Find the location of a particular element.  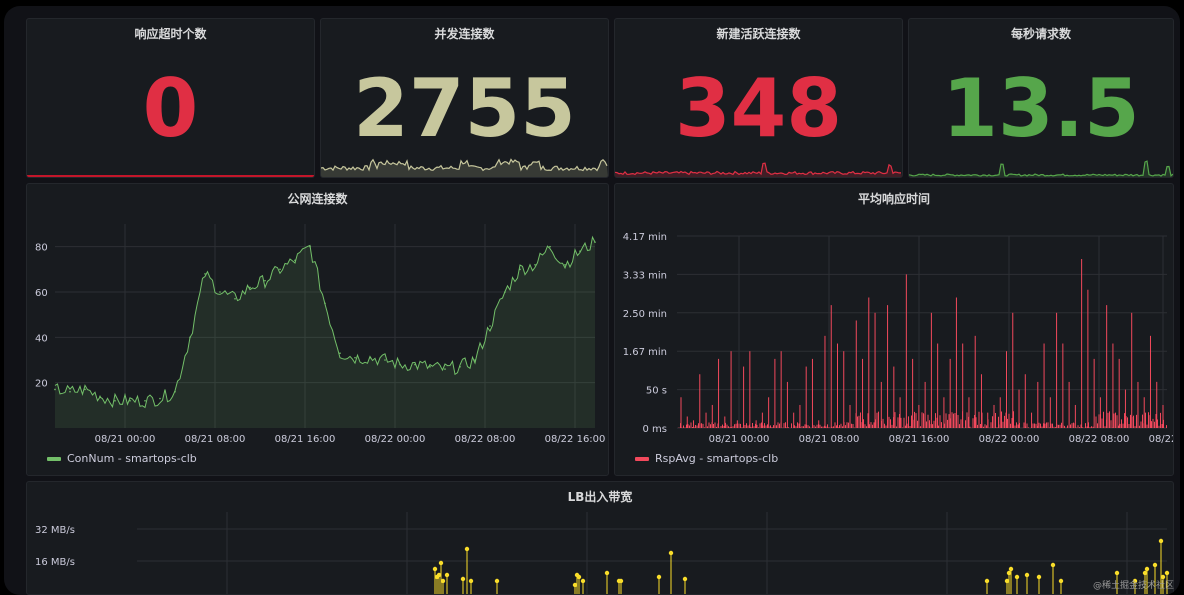

y-tick-label: 50 s is located at coordinates (656, 391).